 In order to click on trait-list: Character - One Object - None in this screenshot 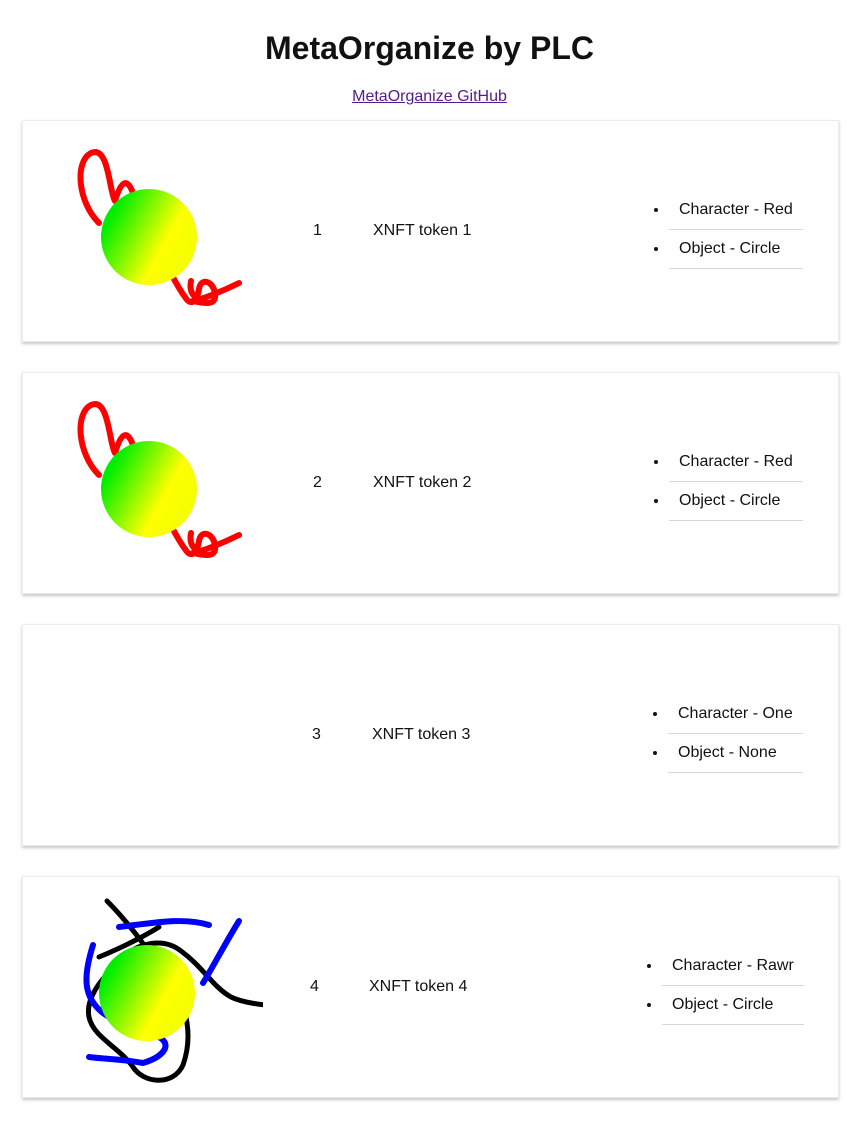, I will do `click(726, 734)`.